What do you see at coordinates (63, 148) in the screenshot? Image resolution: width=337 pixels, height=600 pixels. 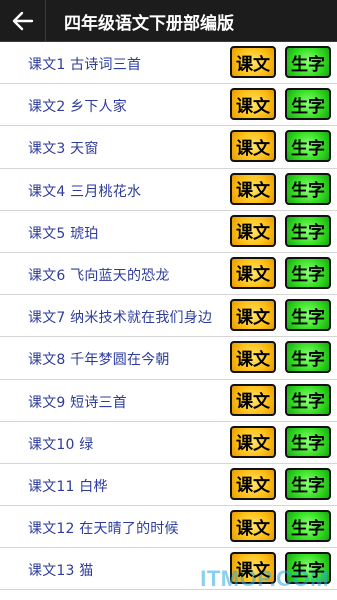 I see `lesson-title: 课文3 天窗` at bounding box center [63, 148].